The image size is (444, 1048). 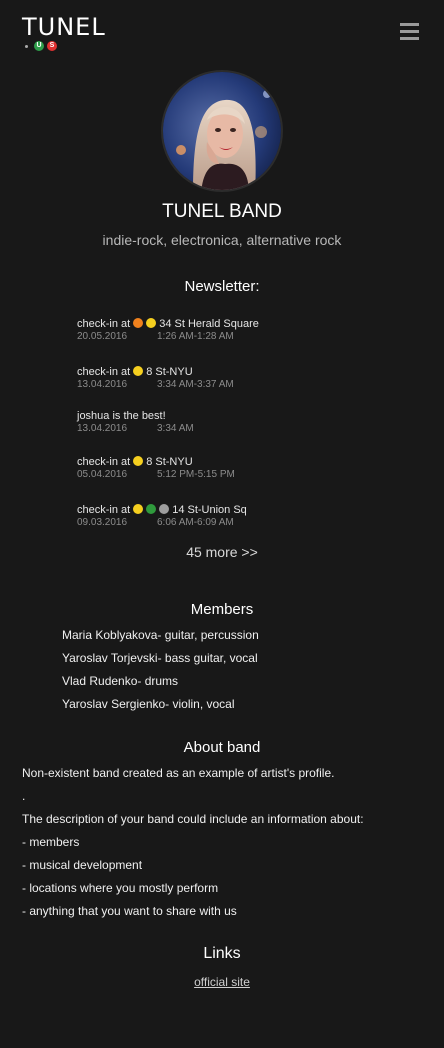 I want to click on logo-badges: U S, so click(x=65, y=46).